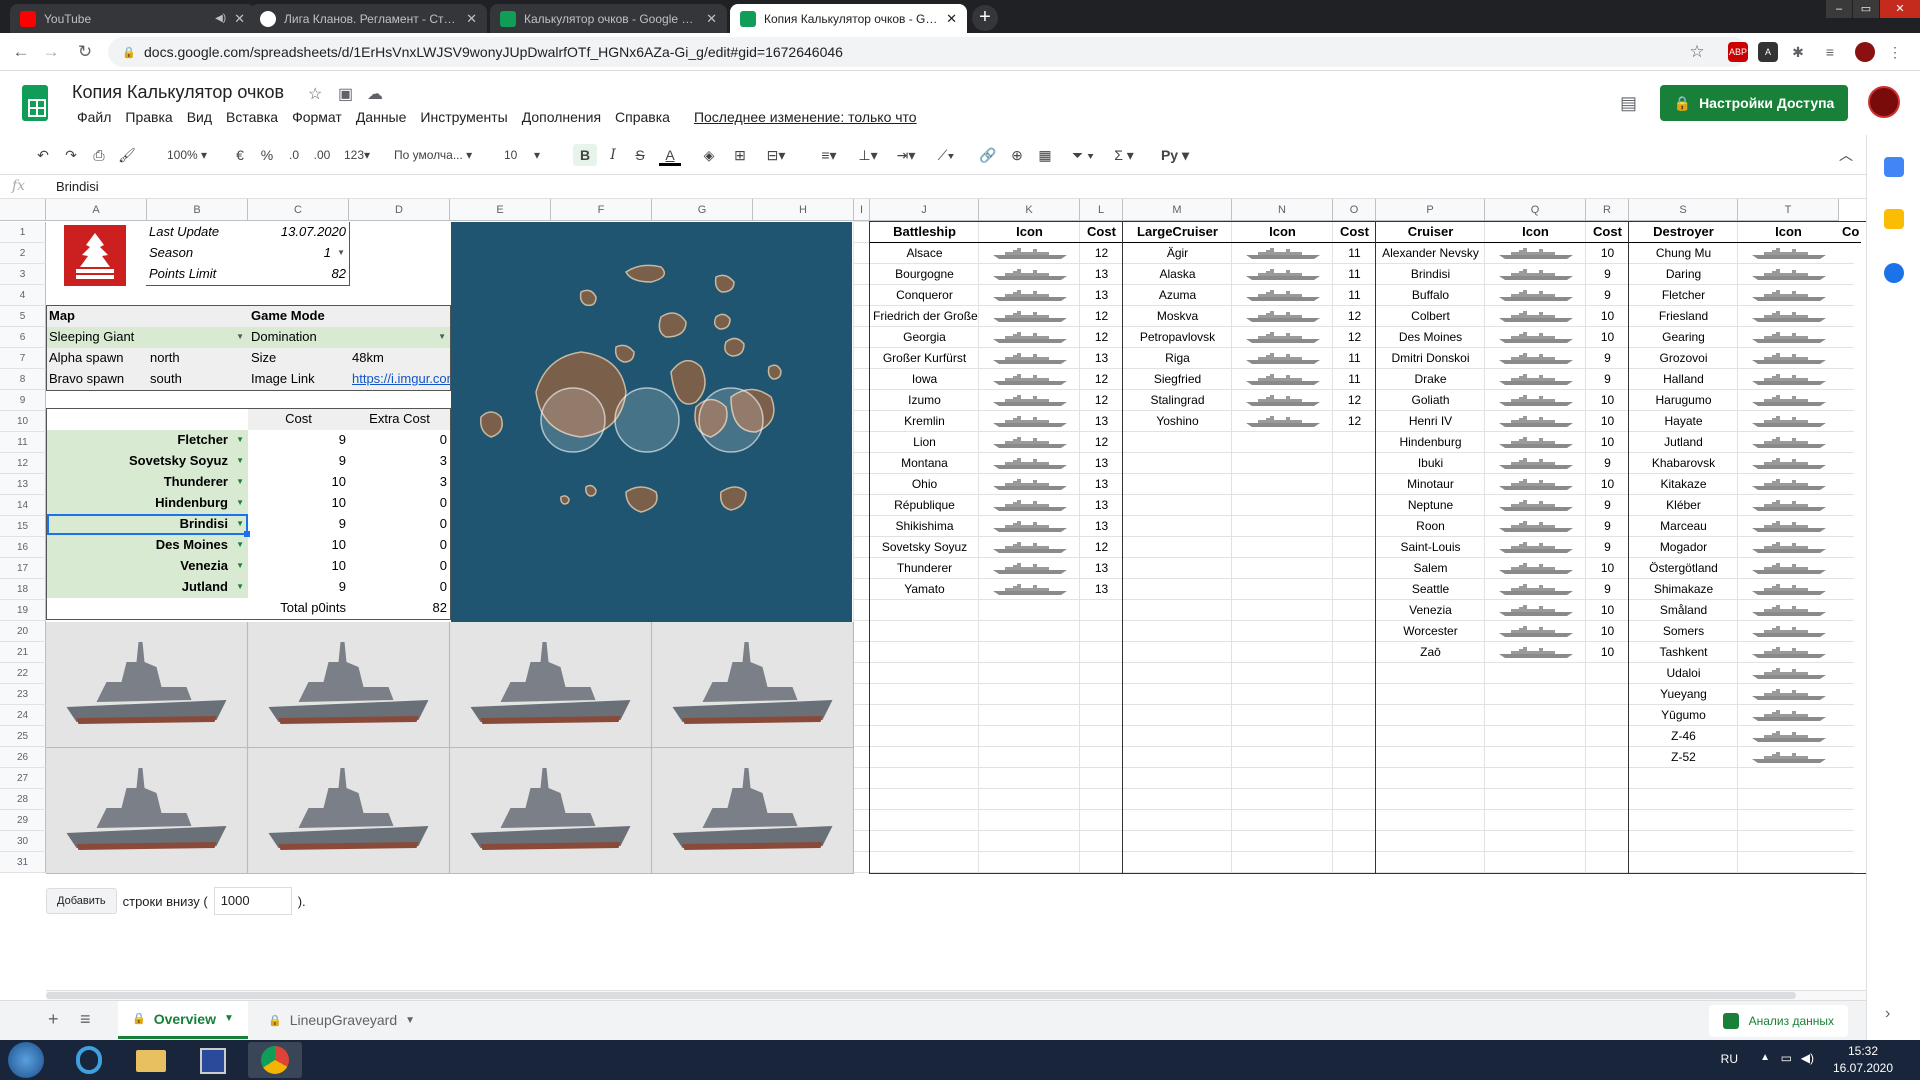 Image resolution: width=1920 pixels, height=1080 pixels. I want to click on add-rows-button: Добавить, so click(81, 901).